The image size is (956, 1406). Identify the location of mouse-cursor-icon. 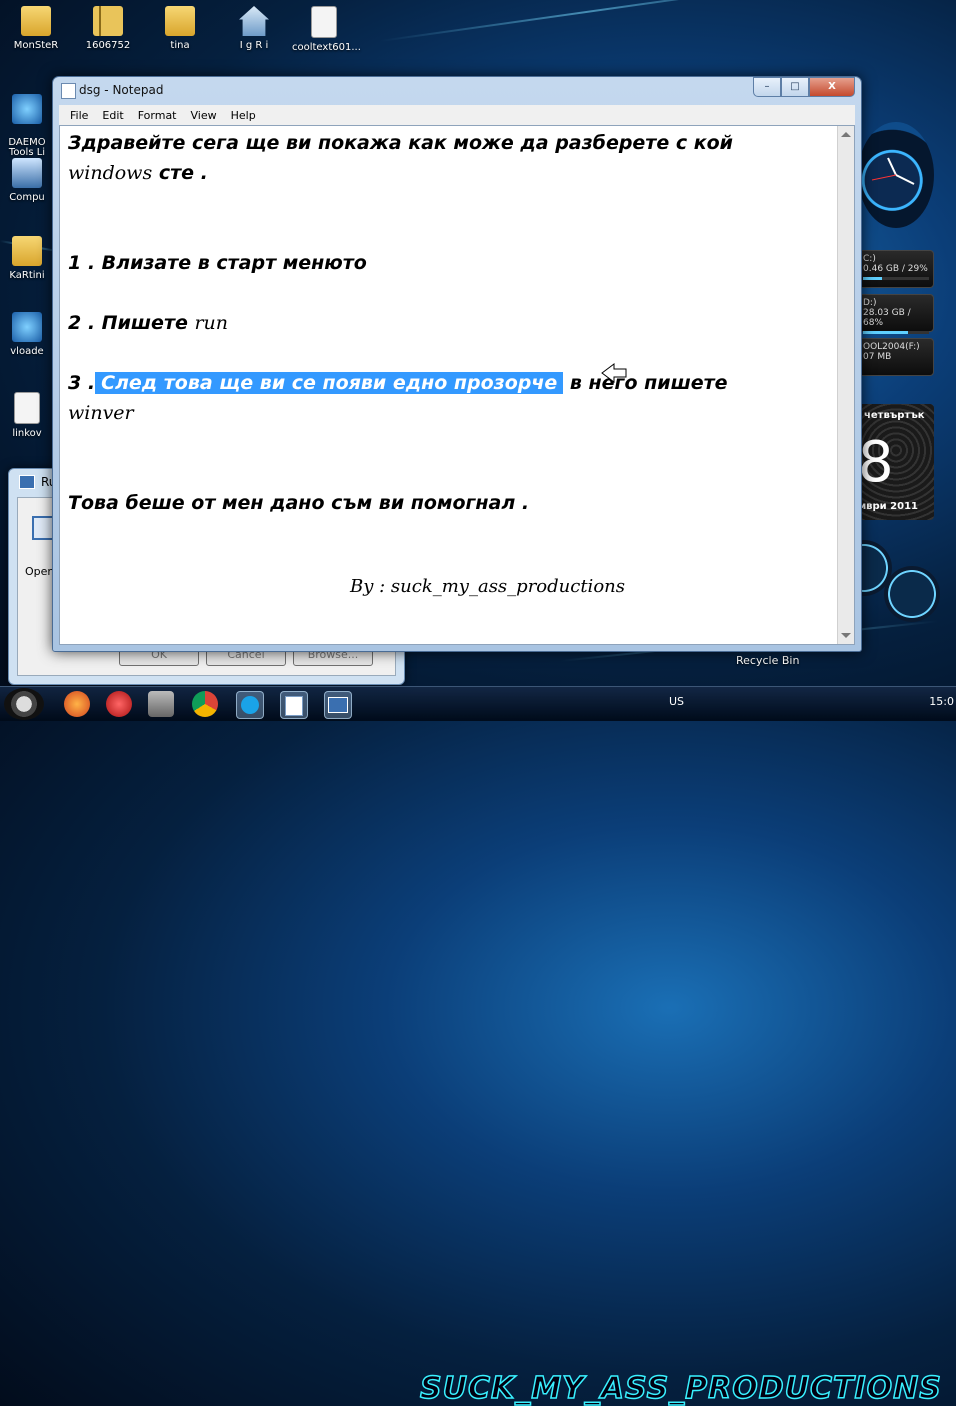
(614, 373).